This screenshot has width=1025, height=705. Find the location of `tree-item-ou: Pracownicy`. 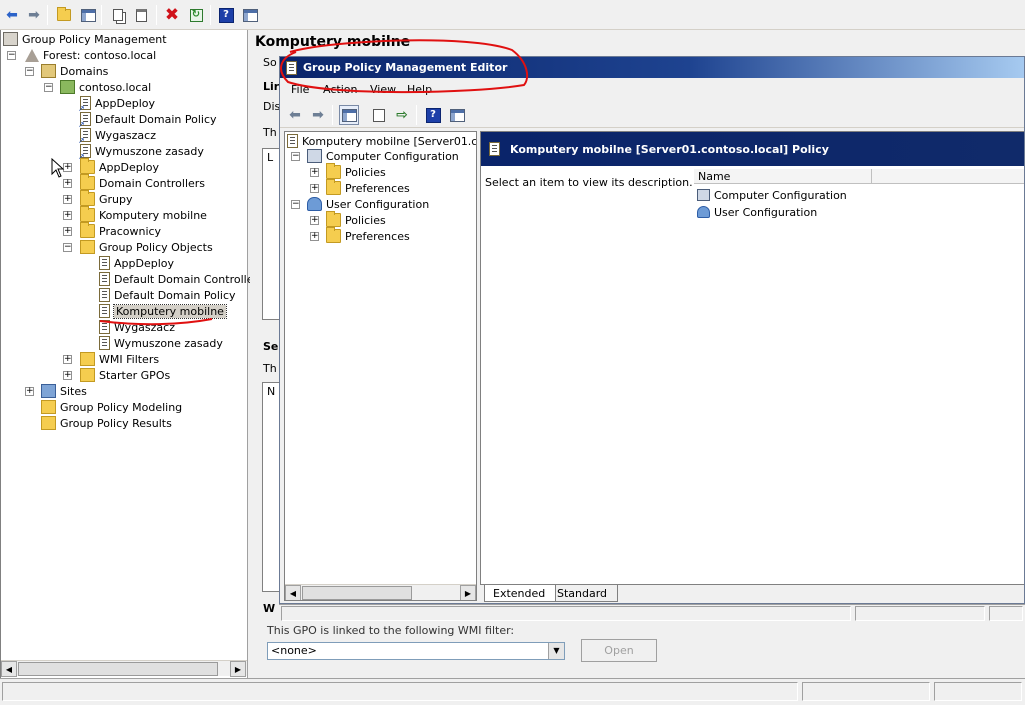

tree-item-ou: Pracownicy is located at coordinates (120, 230).